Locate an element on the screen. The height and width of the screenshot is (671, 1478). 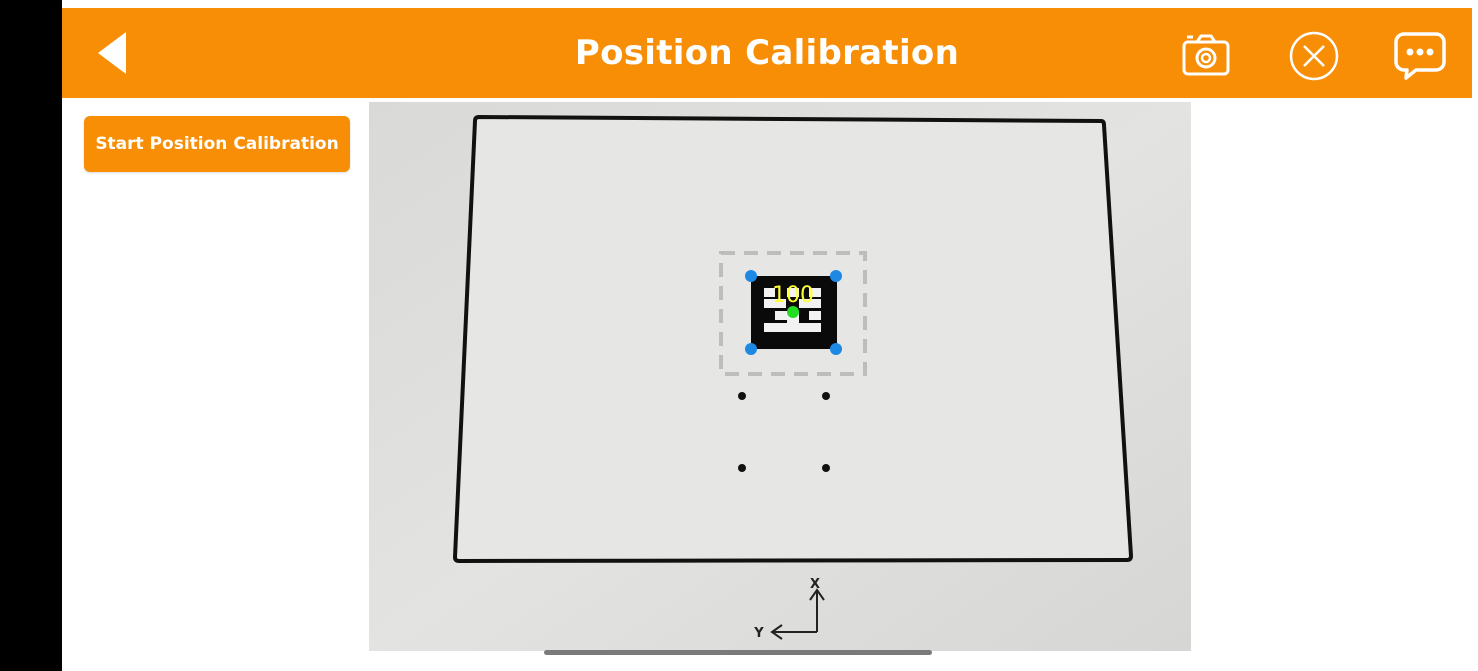
page-title: Position Calibration is located at coordinates (767, 53).